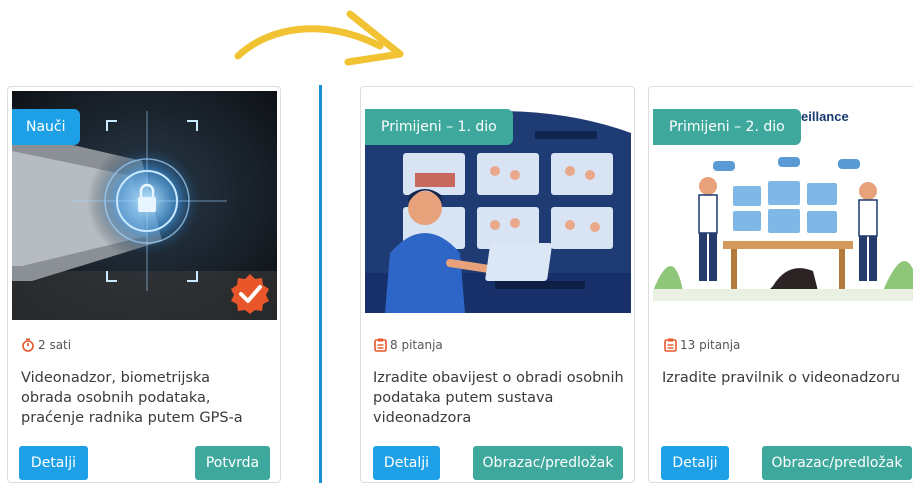  Describe the element at coordinates (439, 127) in the screenshot. I see `card-type-badge: Primijeni – 1. dio` at that location.